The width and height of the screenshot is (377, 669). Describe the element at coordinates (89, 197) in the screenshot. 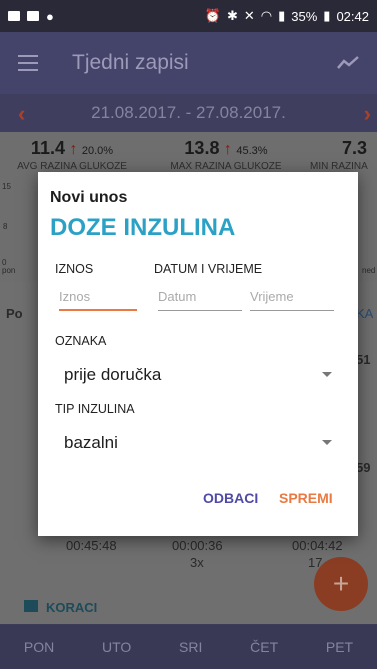

I see `dialog-subtitle: Novi unos` at that location.